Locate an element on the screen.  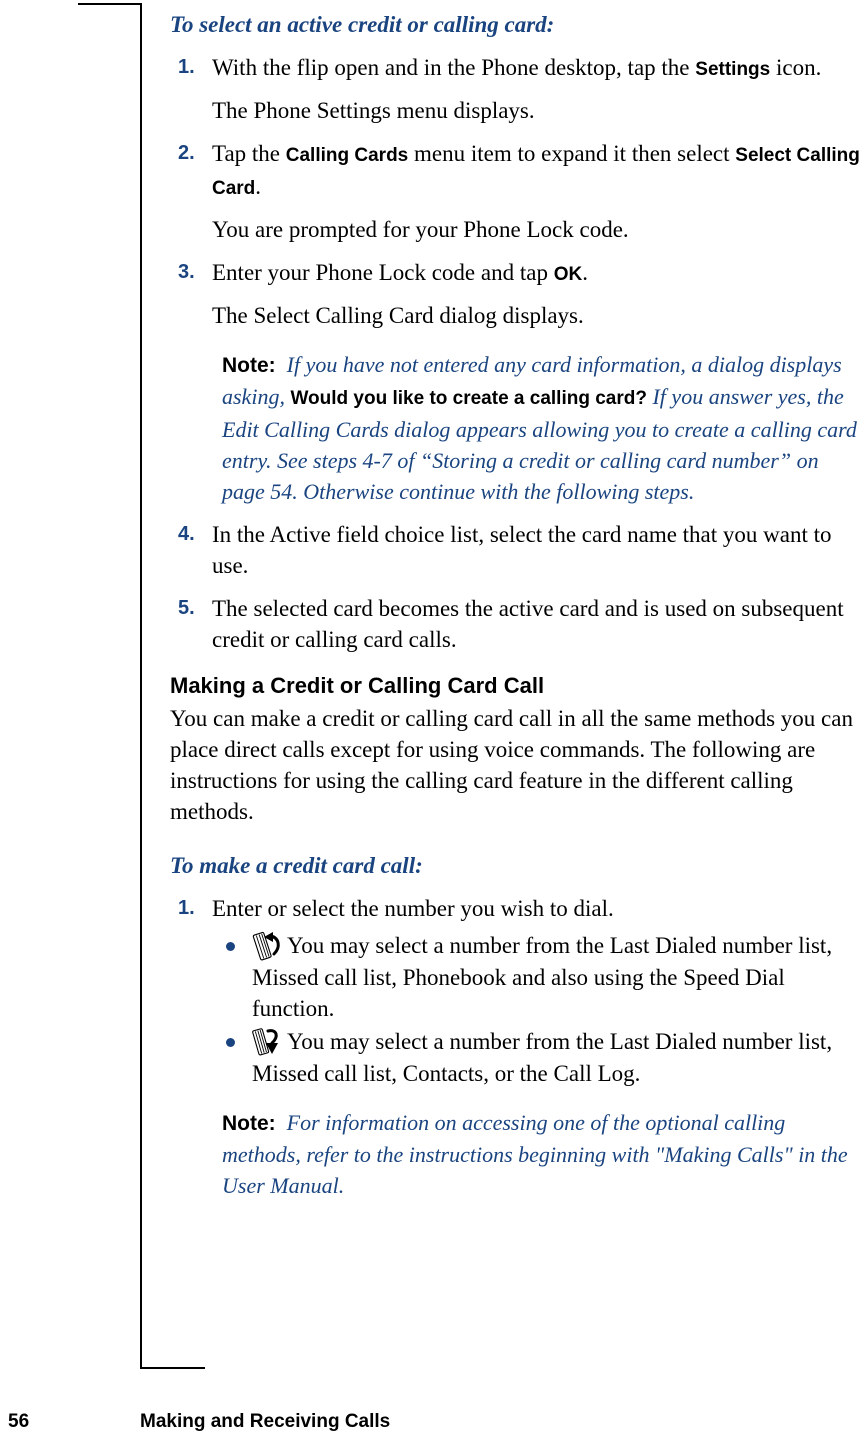
step-number: 4. is located at coordinates (186, 534).